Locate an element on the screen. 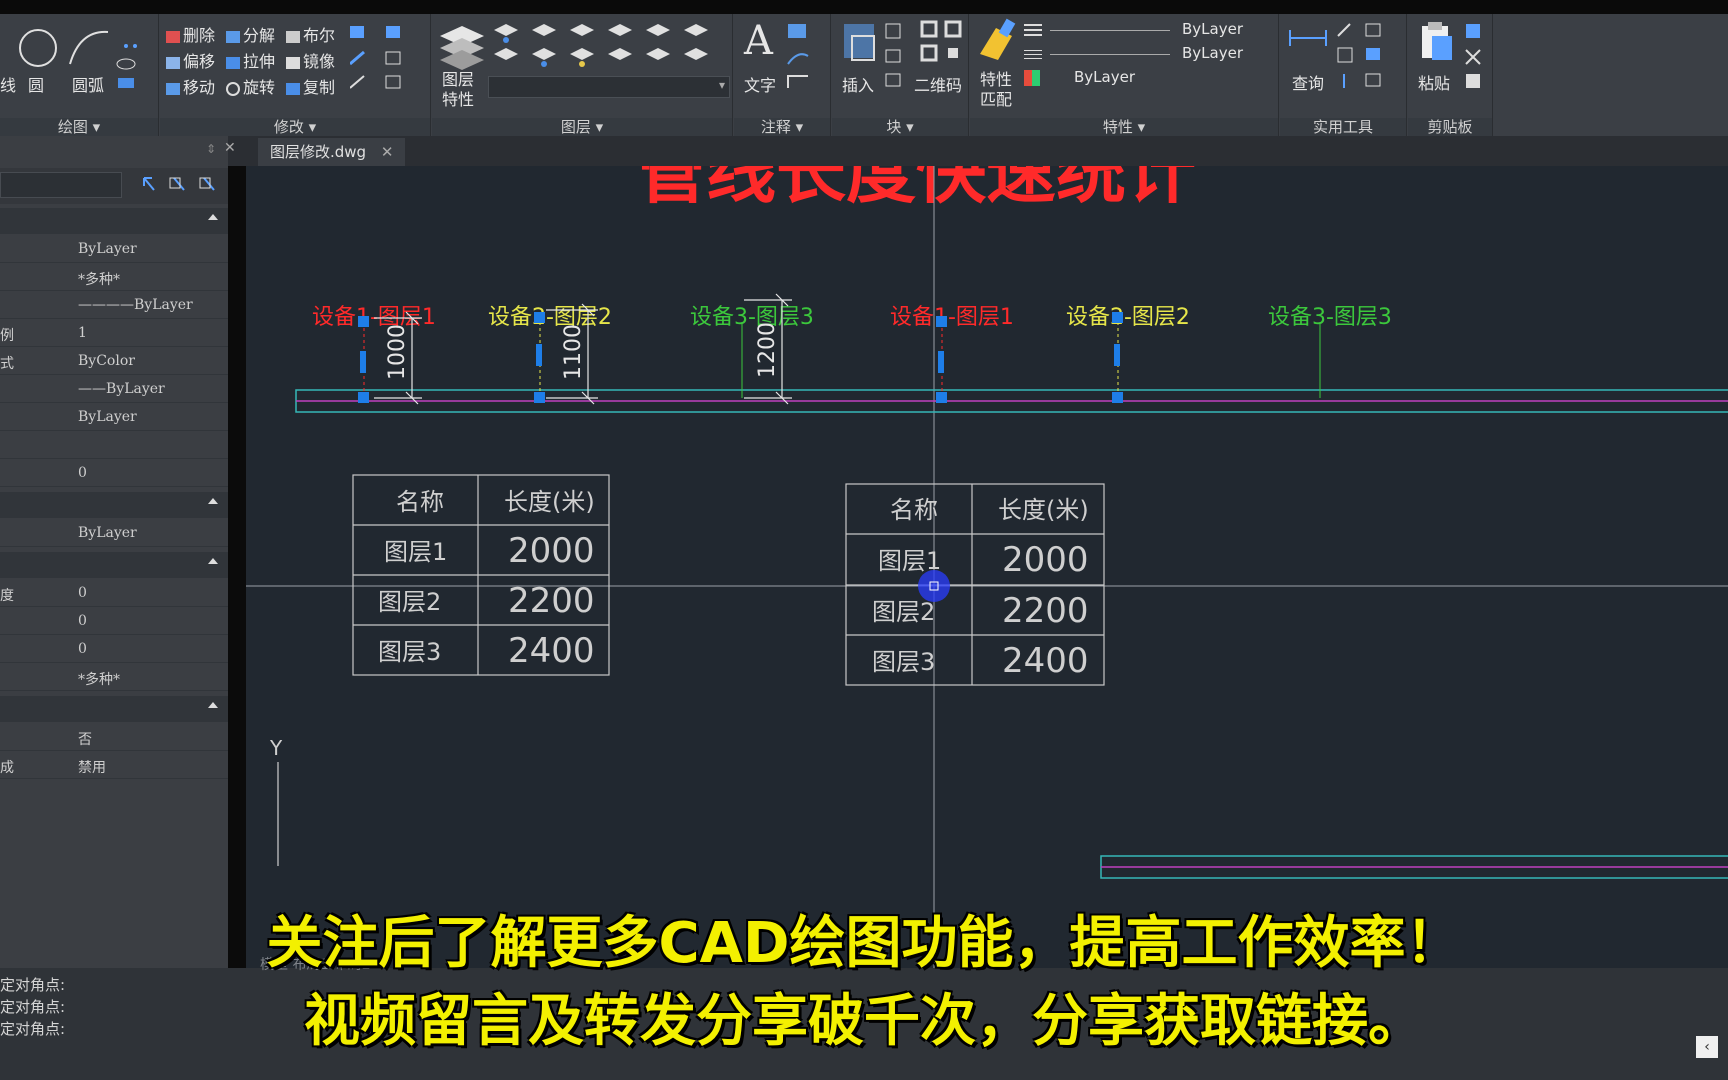 The image size is (1728, 1080). panel-draw-title: 绘图 ▾ is located at coordinates (79, 127).